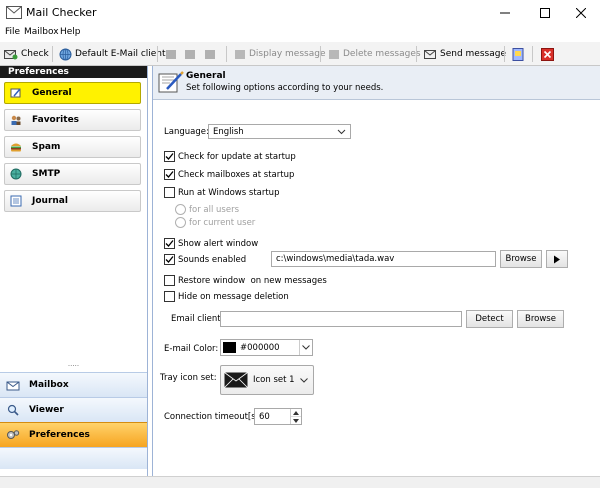  Describe the element at coordinates (72, 174) in the screenshot. I see `sidebar-item-smtp: SMTP` at that location.